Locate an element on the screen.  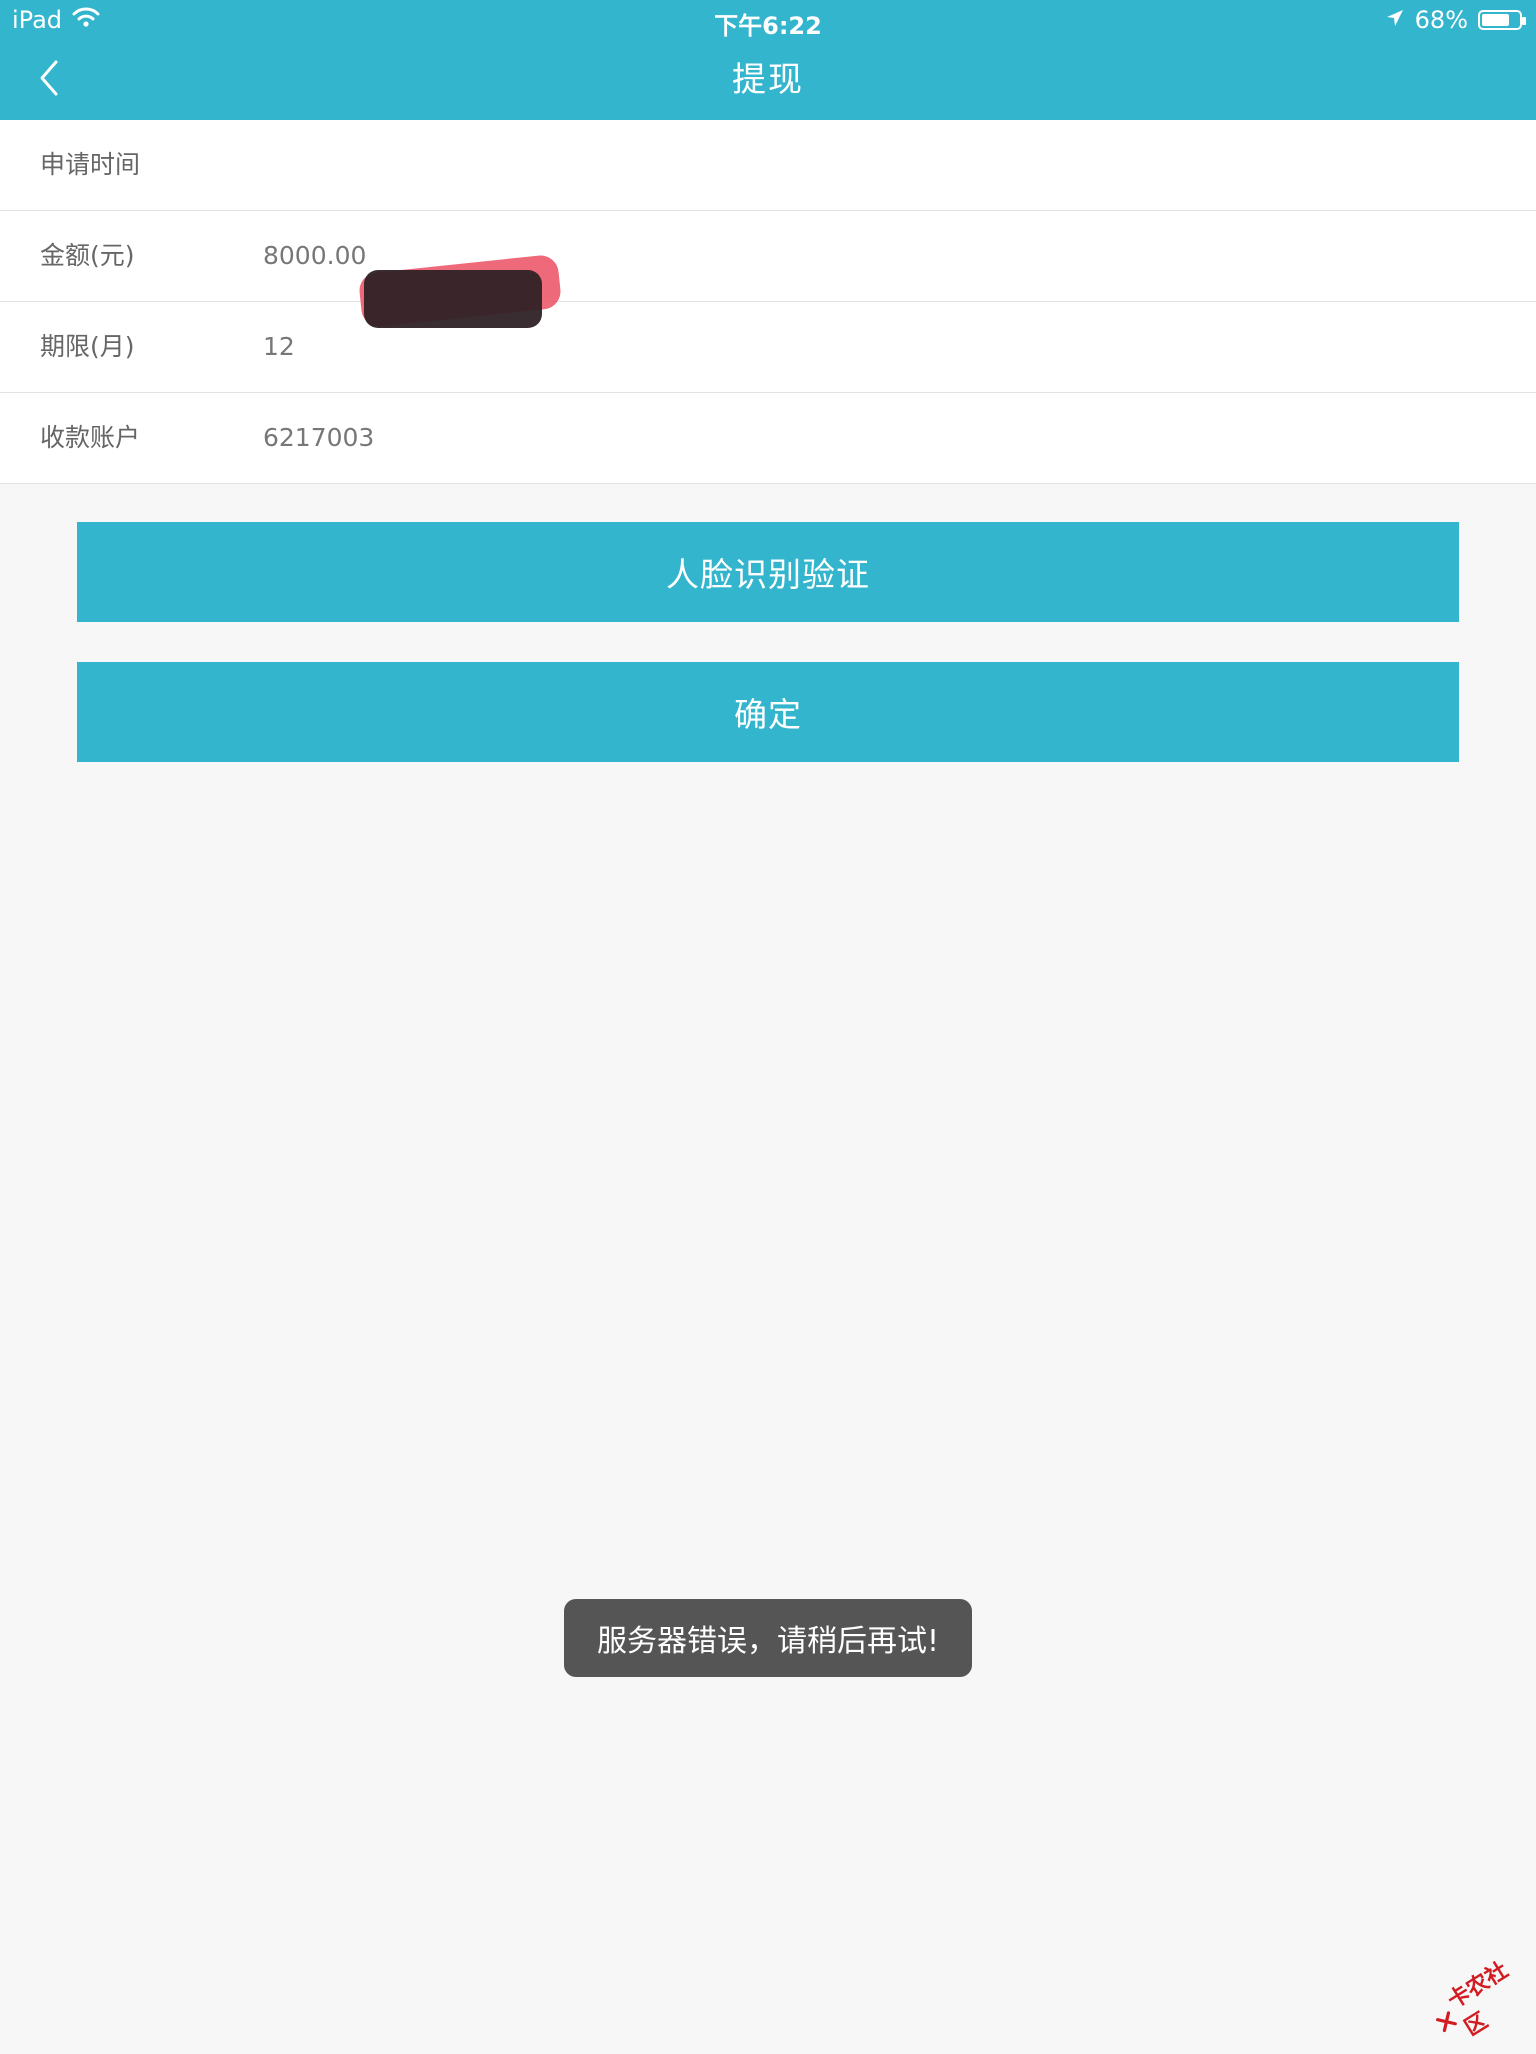
status-time: 下午6:22 is located at coordinates (768, 26).